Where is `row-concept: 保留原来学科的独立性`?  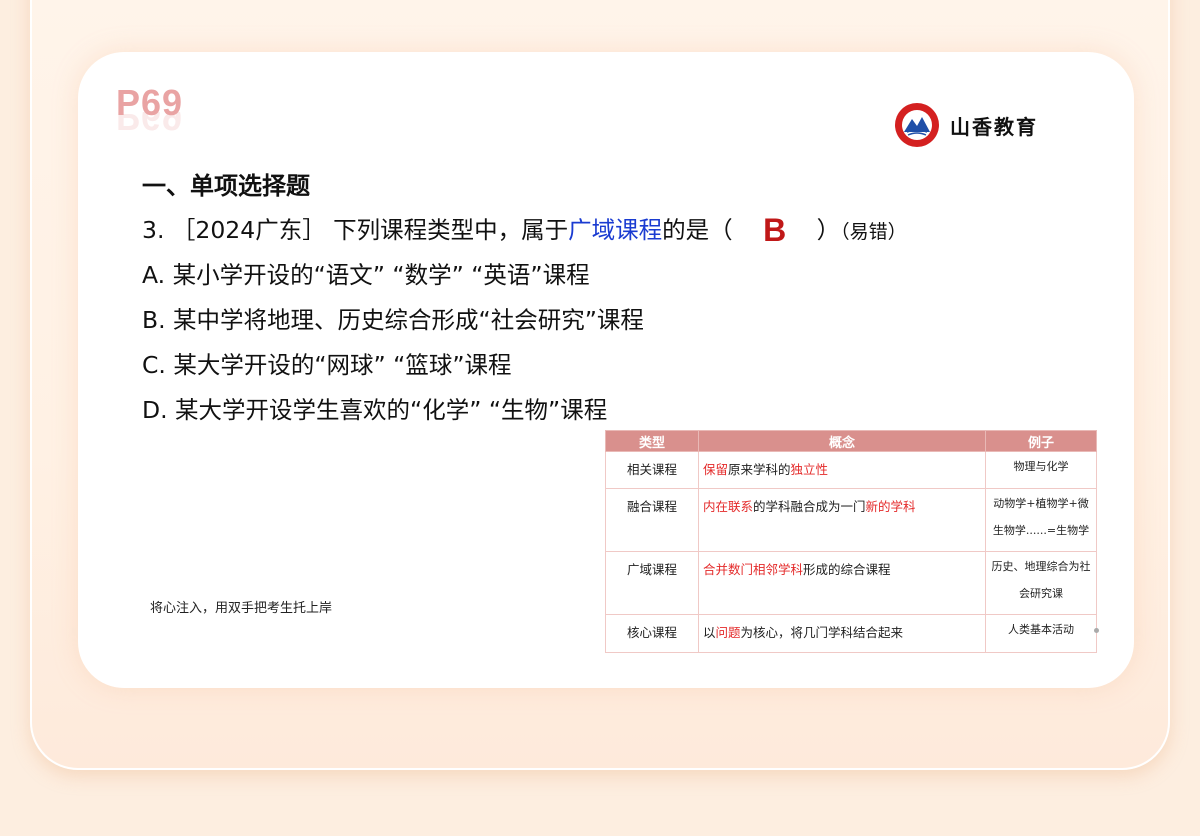
row-concept: 保留原来学科的独立性 is located at coordinates (842, 470).